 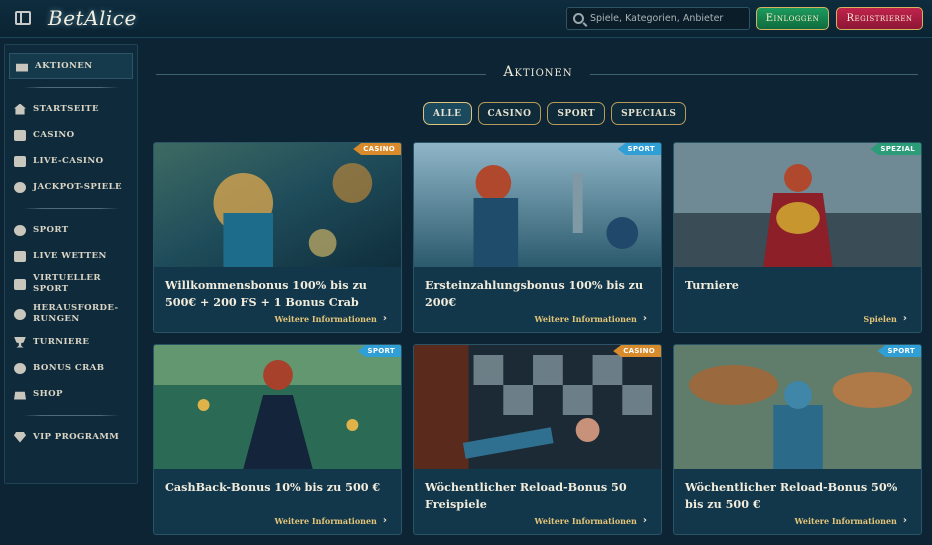 What do you see at coordinates (665, 18) in the screenshot?
I see `search-input` at bounding box center [665, 18].